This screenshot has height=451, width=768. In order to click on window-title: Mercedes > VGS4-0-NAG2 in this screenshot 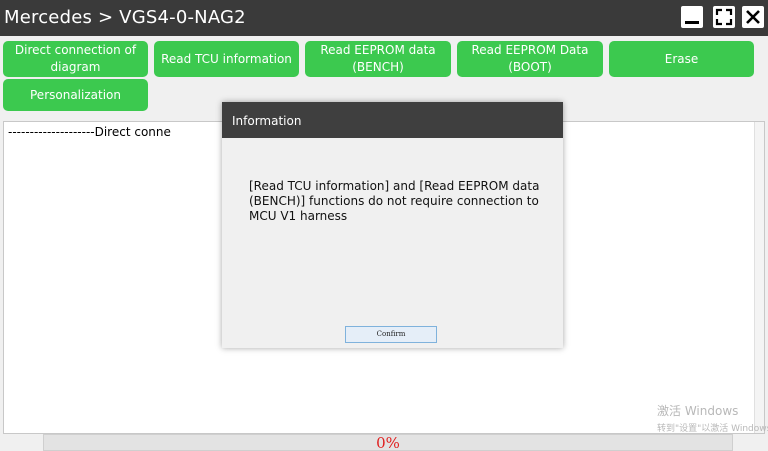, I will do `click(125, 17)`.